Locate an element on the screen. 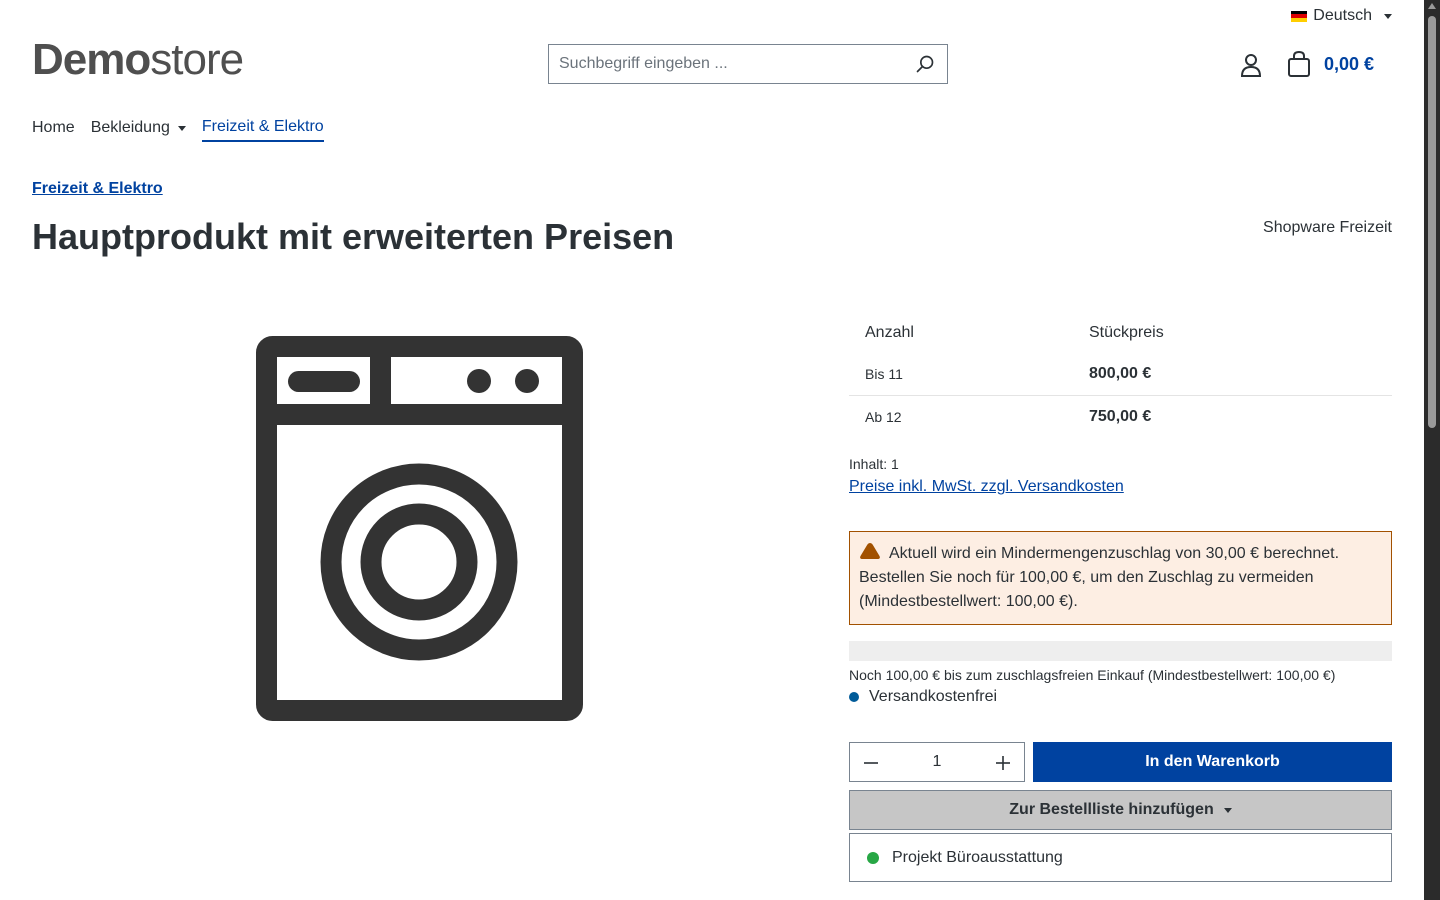 This screenshot has height=900, width=1440. price-table-header-unit-price: Stückpreis is located at coordinates (1126, 332).